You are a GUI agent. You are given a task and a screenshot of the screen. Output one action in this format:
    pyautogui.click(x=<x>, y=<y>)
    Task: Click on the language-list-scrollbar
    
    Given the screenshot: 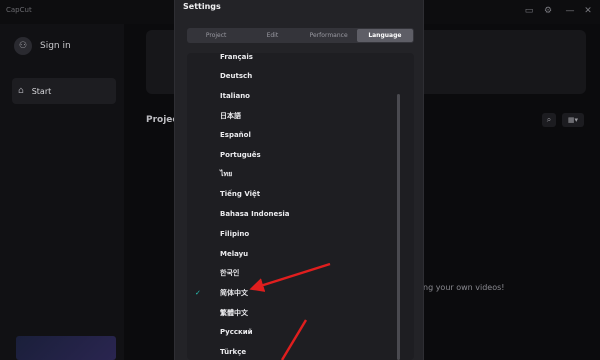 What is the action you would take?
    pyautogui.click(x=398, y=227)
    